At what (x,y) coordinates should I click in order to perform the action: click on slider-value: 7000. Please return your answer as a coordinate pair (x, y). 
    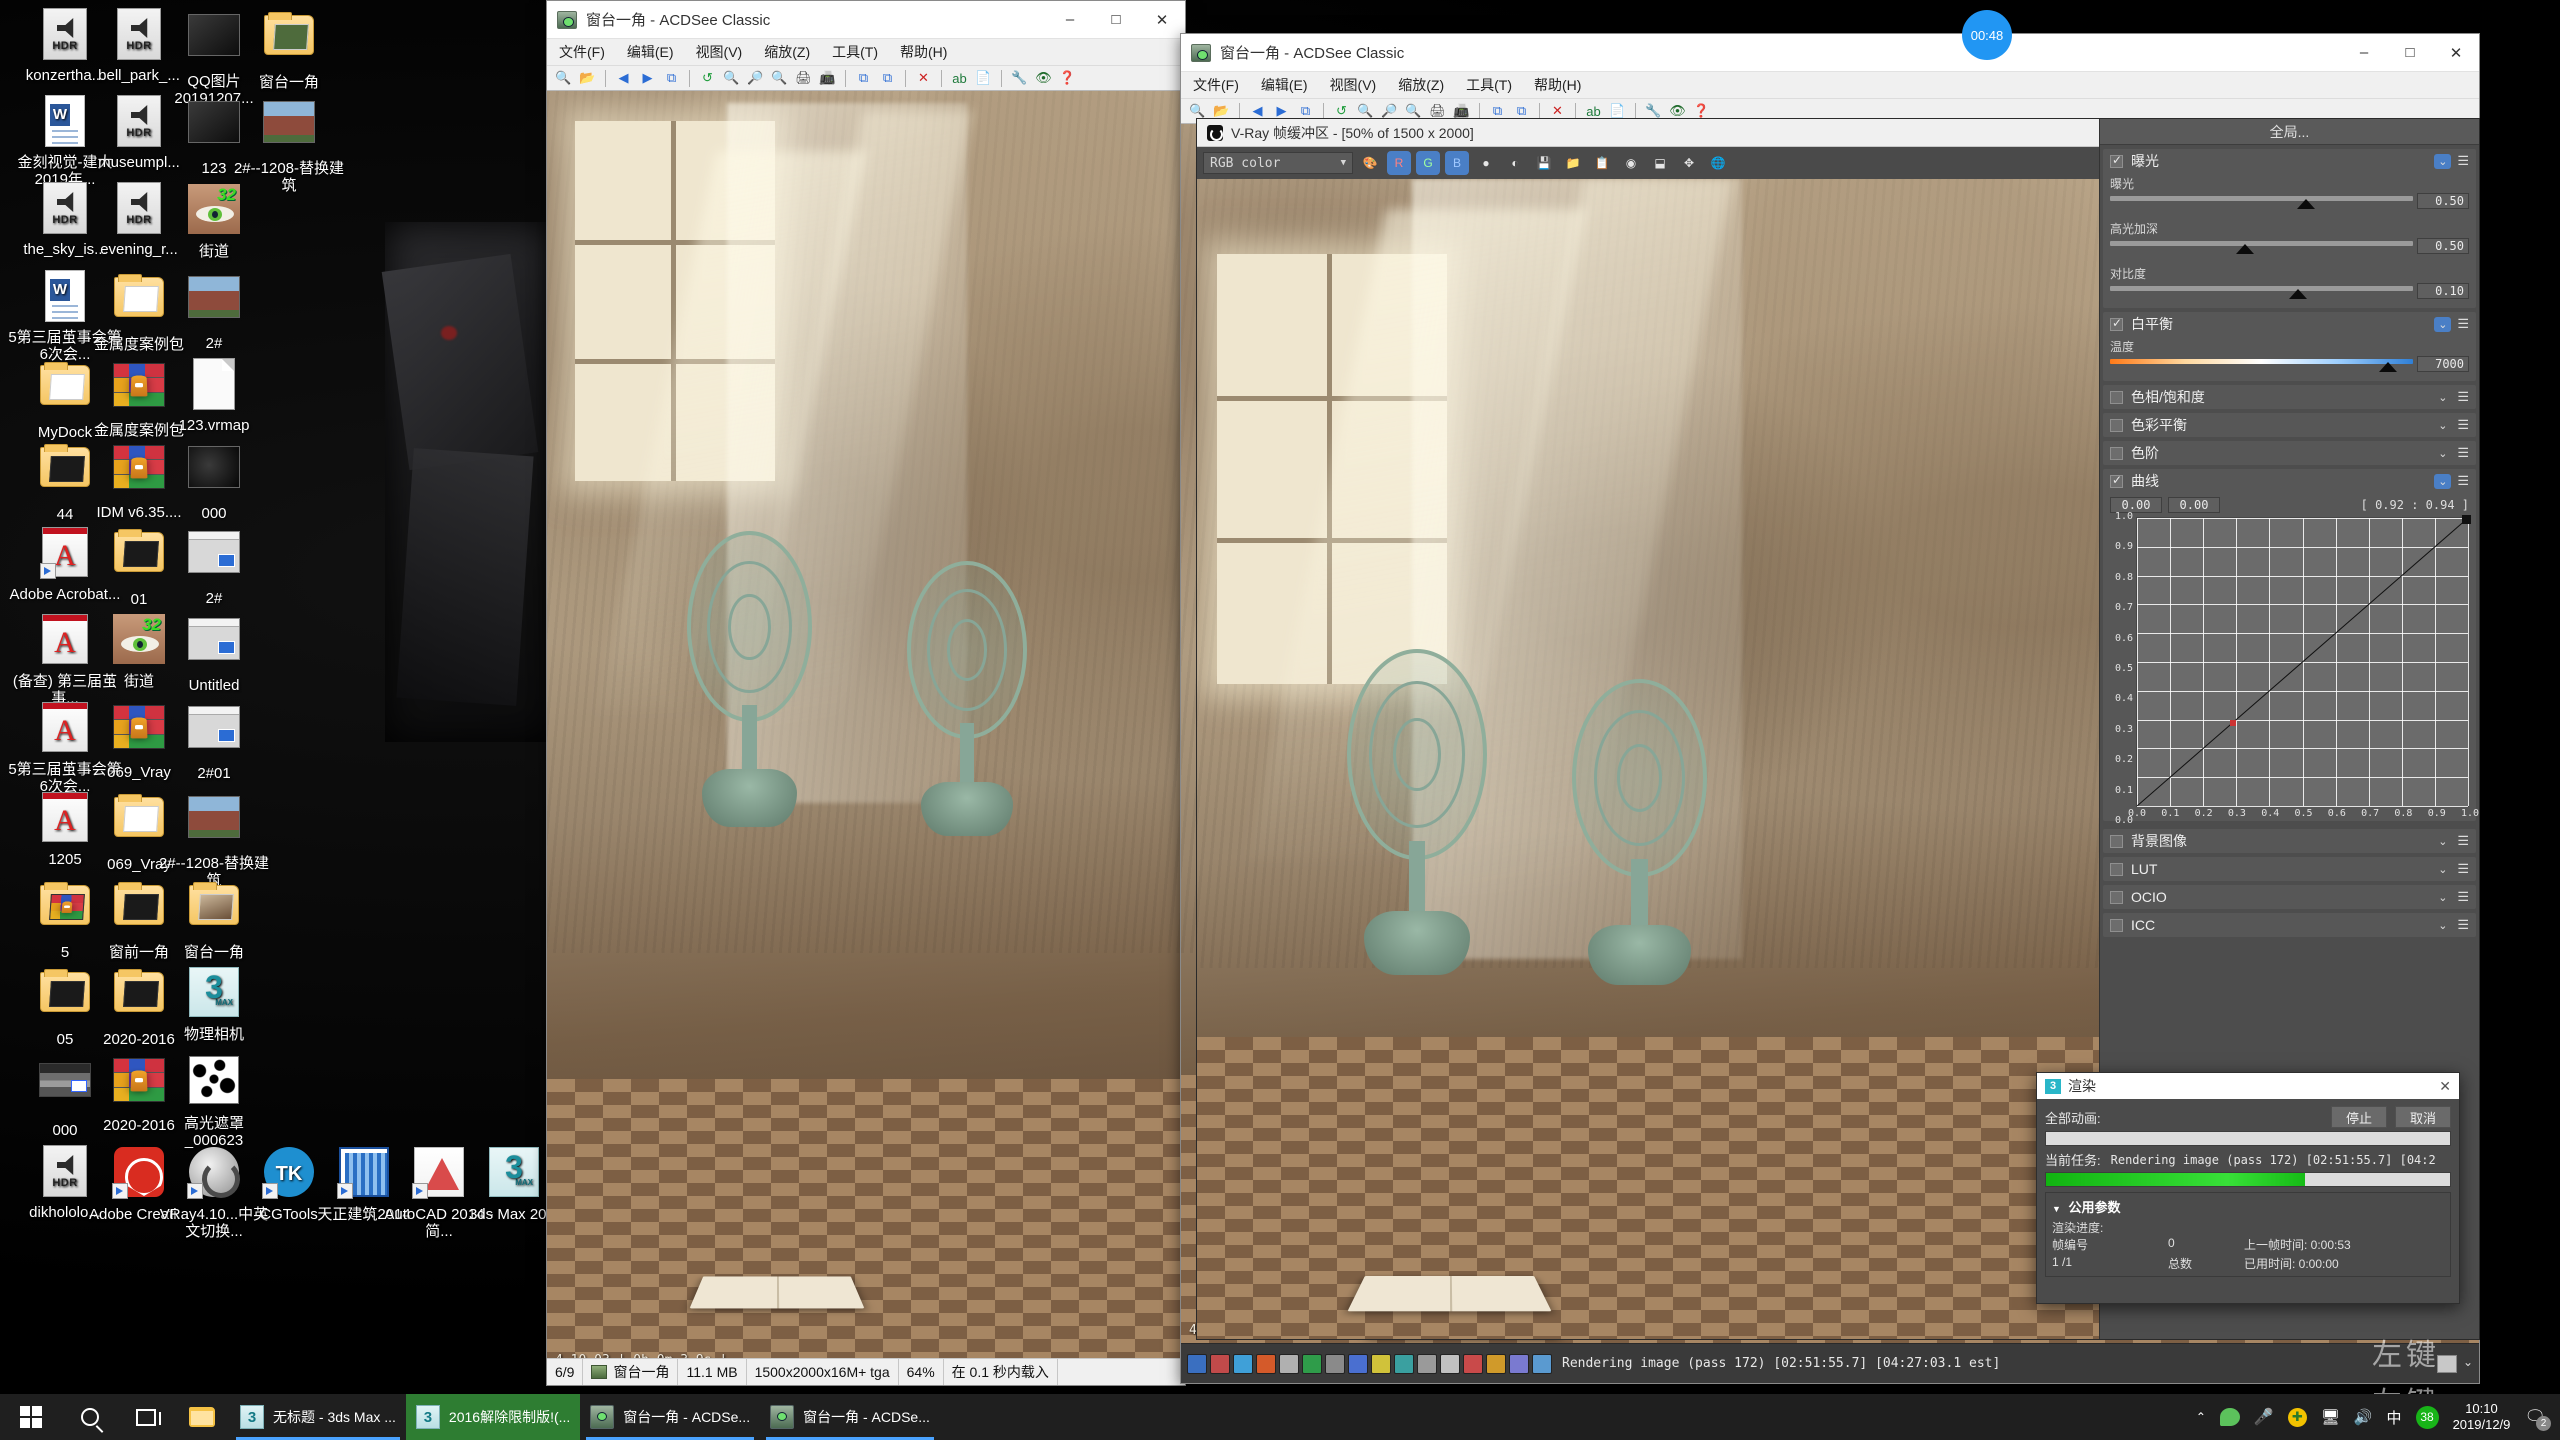
    Looking at the image, I should click on (2443, 364).